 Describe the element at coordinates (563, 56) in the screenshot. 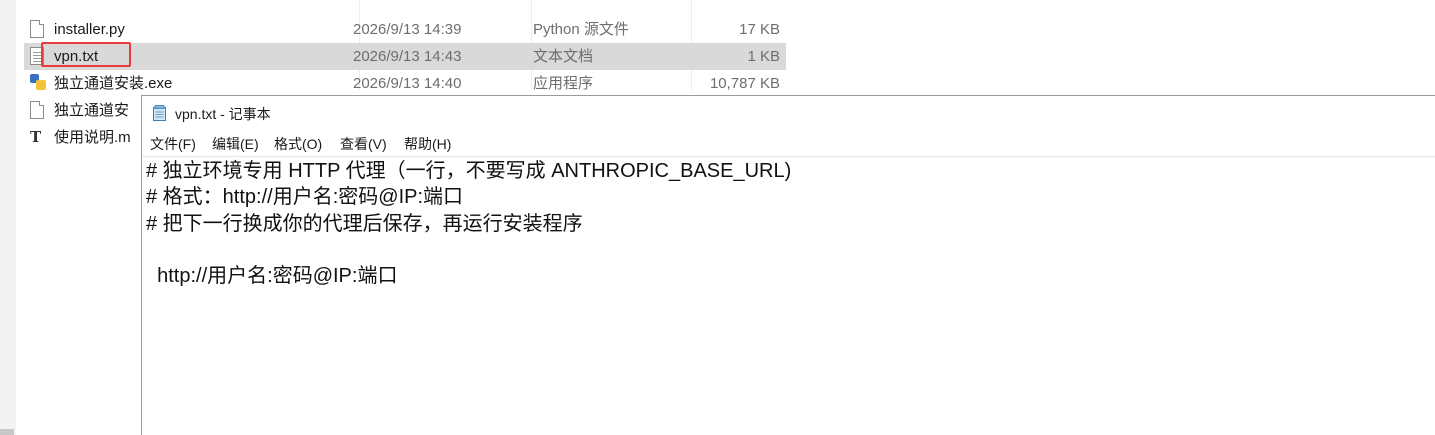

I see `file-type: 文本文档` at that location.